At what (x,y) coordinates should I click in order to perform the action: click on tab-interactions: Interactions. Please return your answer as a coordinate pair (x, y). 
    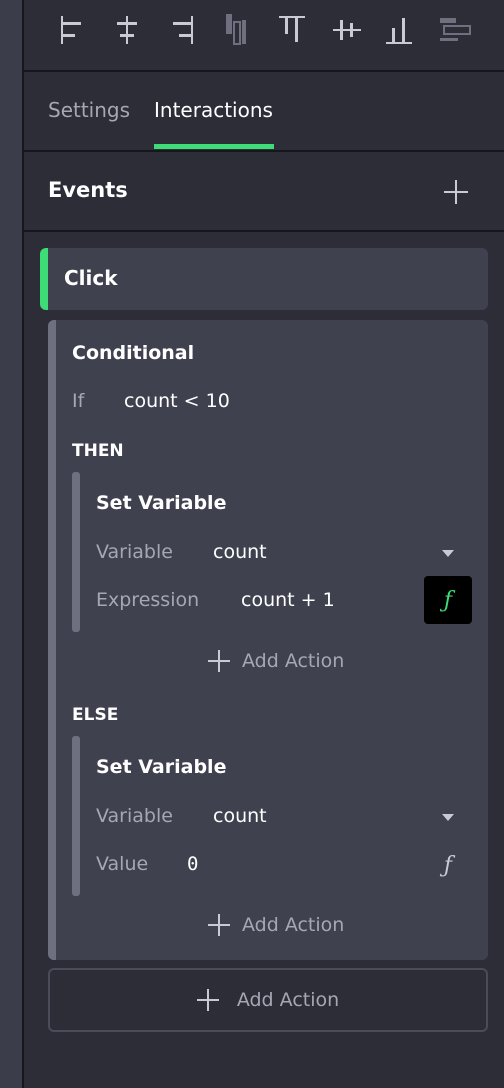
    Looking at the image, I should click on (213, 110).